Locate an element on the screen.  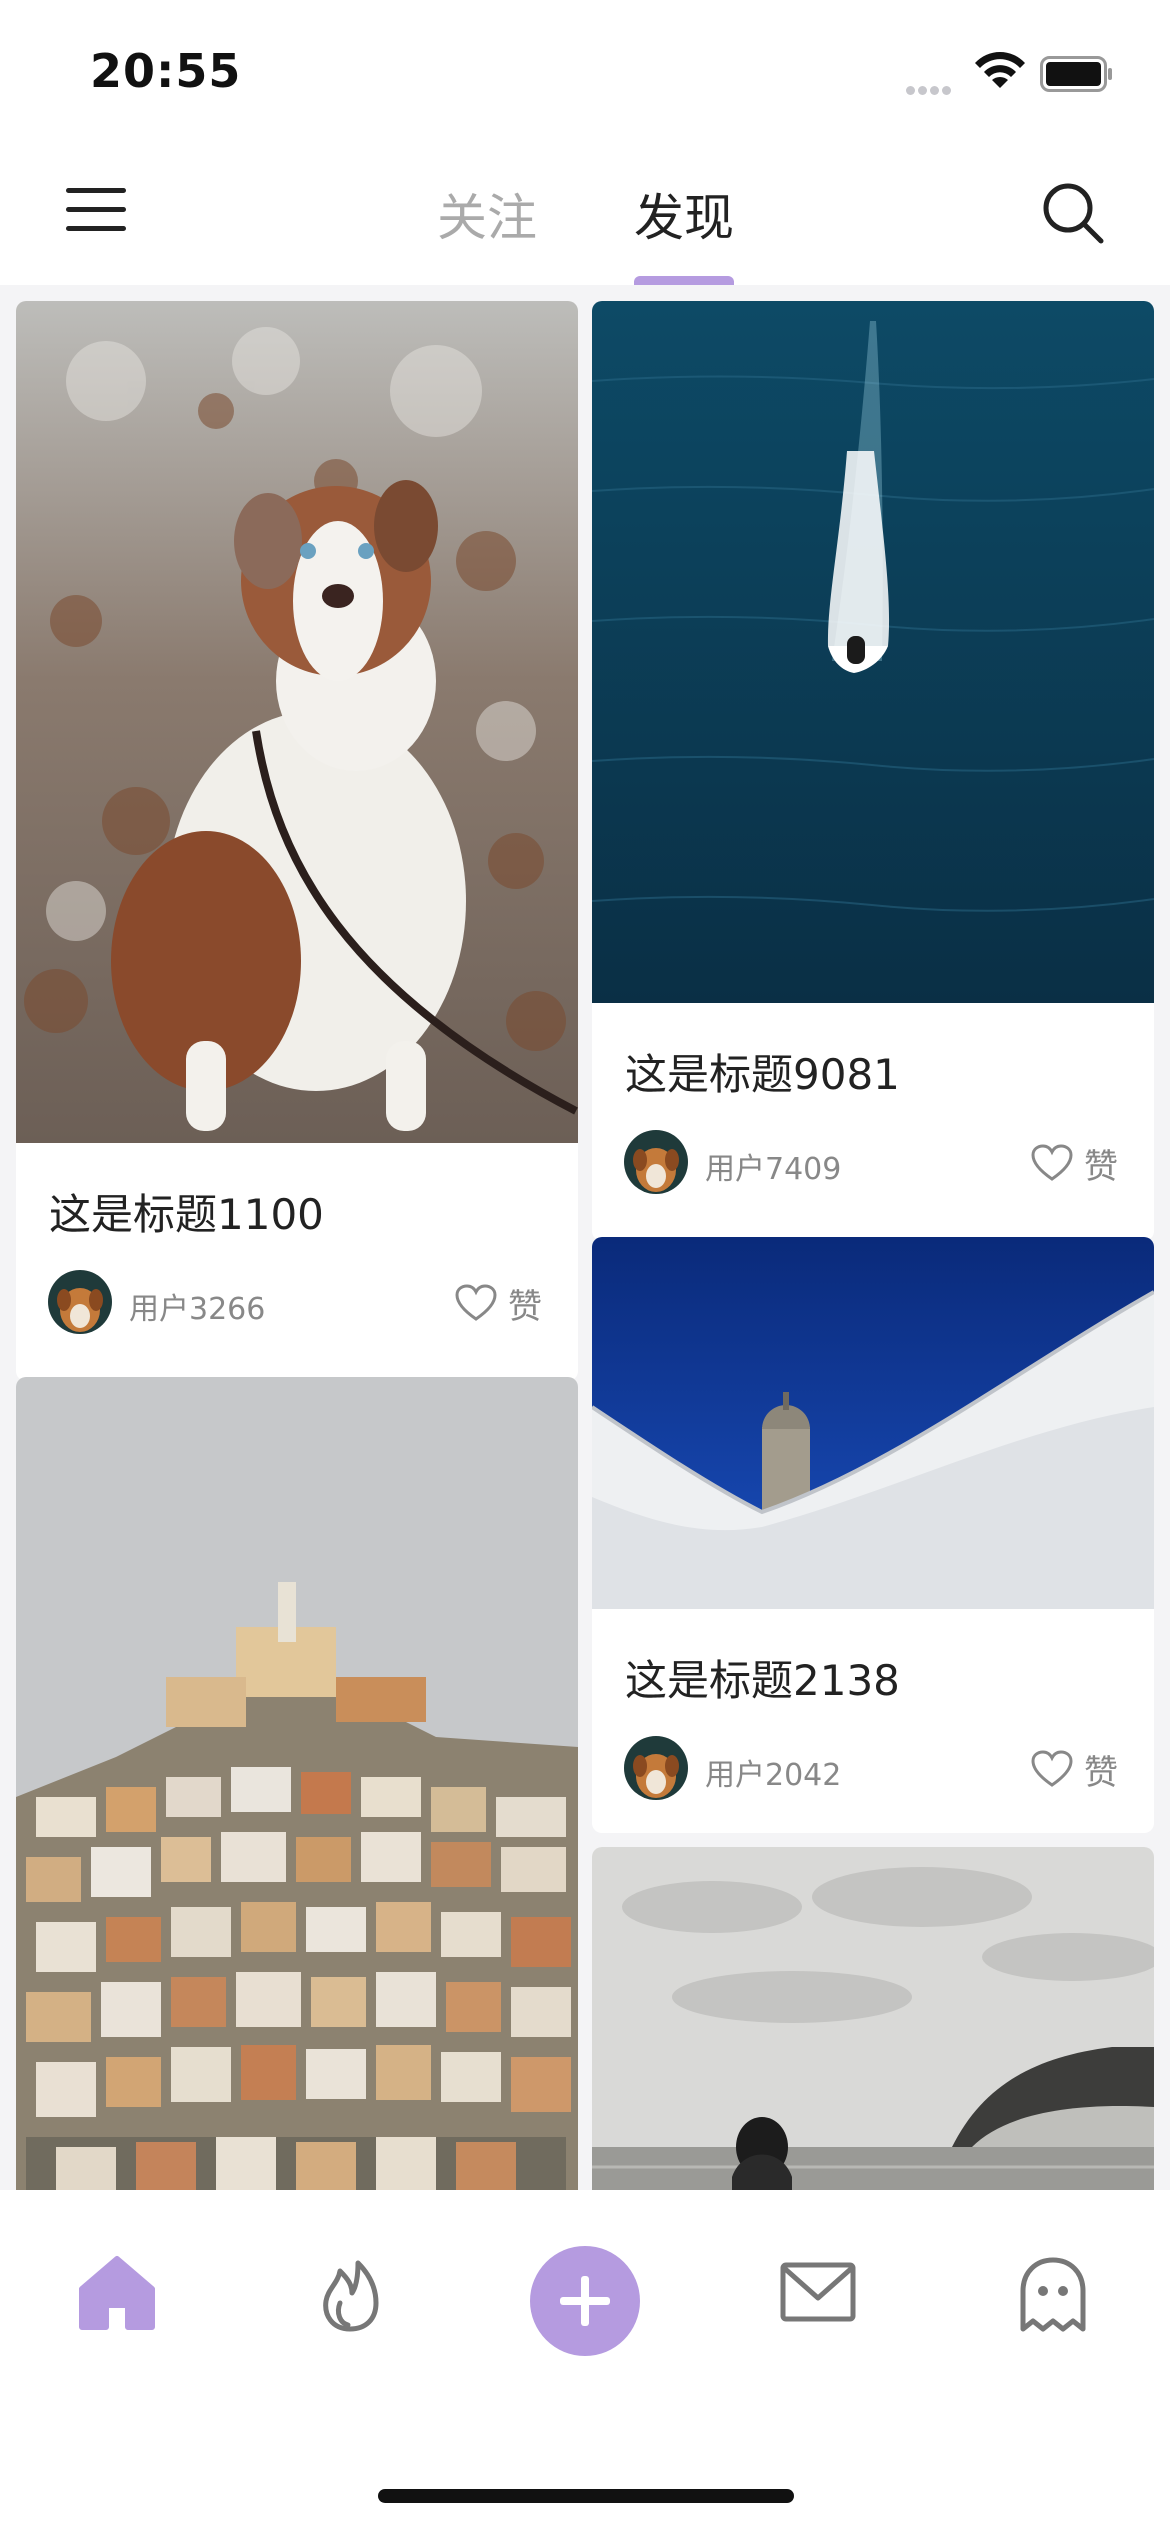
status-bar: 20:55 is located at coordinates (585, 75).